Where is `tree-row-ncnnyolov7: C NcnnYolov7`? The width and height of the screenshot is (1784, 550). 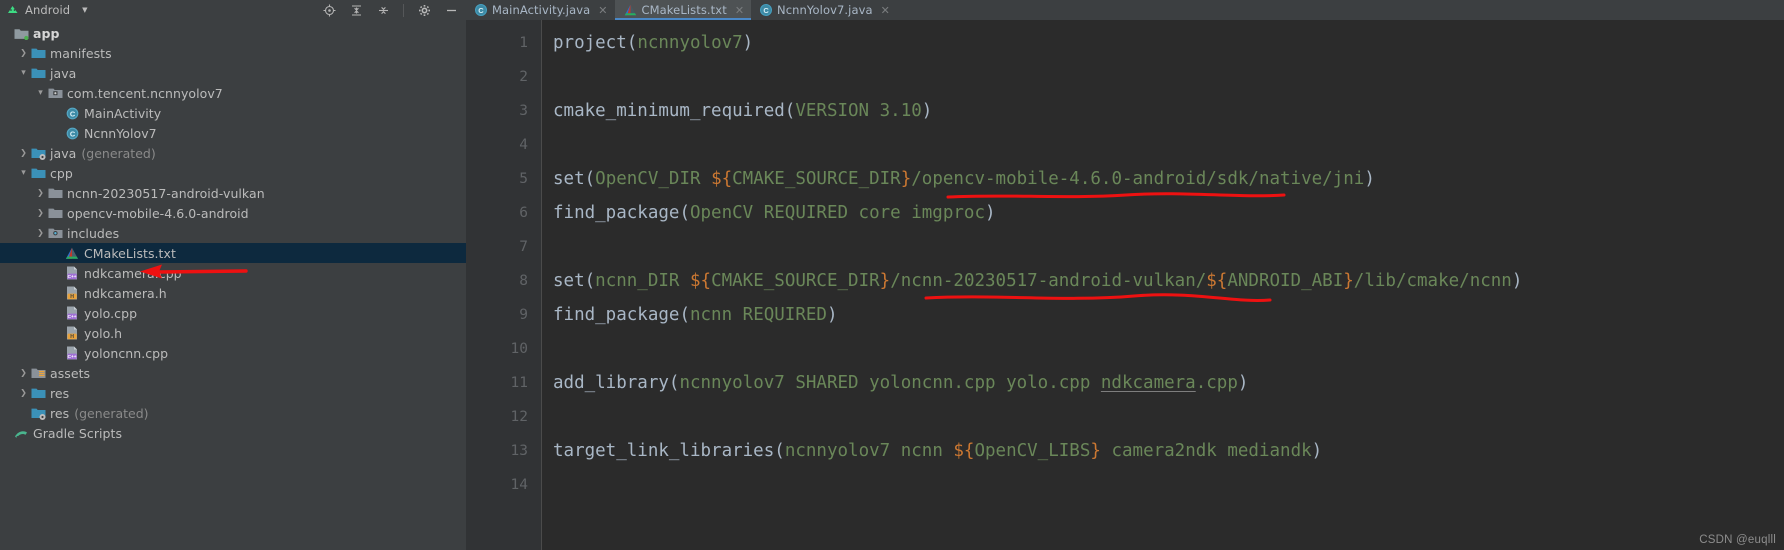
tree-row-ncnnyolov7: C NcnnYolov7 is located at coordinates (233, 133).